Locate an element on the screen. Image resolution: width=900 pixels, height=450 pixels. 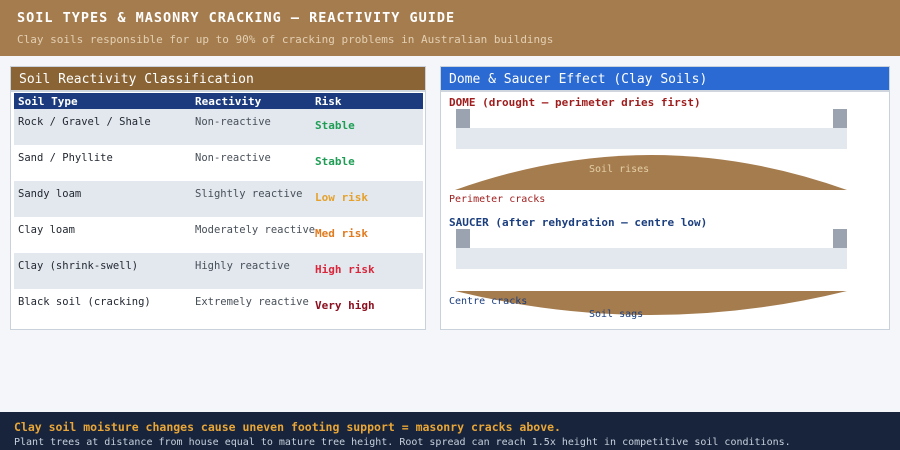
soil-type-cell: Black soil (cracking) is located at coordinates (84, 302).